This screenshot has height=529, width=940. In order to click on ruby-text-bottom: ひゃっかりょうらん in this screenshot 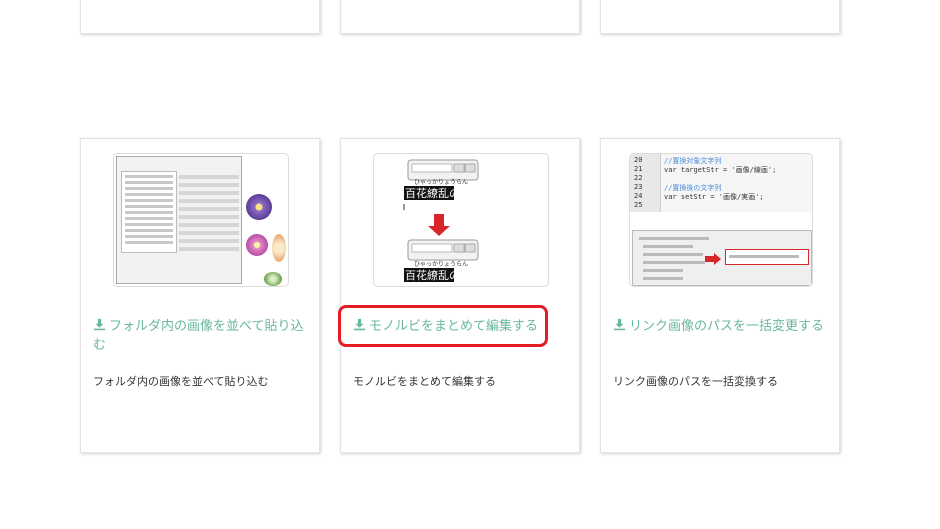, I will do `click(441, 264)`.